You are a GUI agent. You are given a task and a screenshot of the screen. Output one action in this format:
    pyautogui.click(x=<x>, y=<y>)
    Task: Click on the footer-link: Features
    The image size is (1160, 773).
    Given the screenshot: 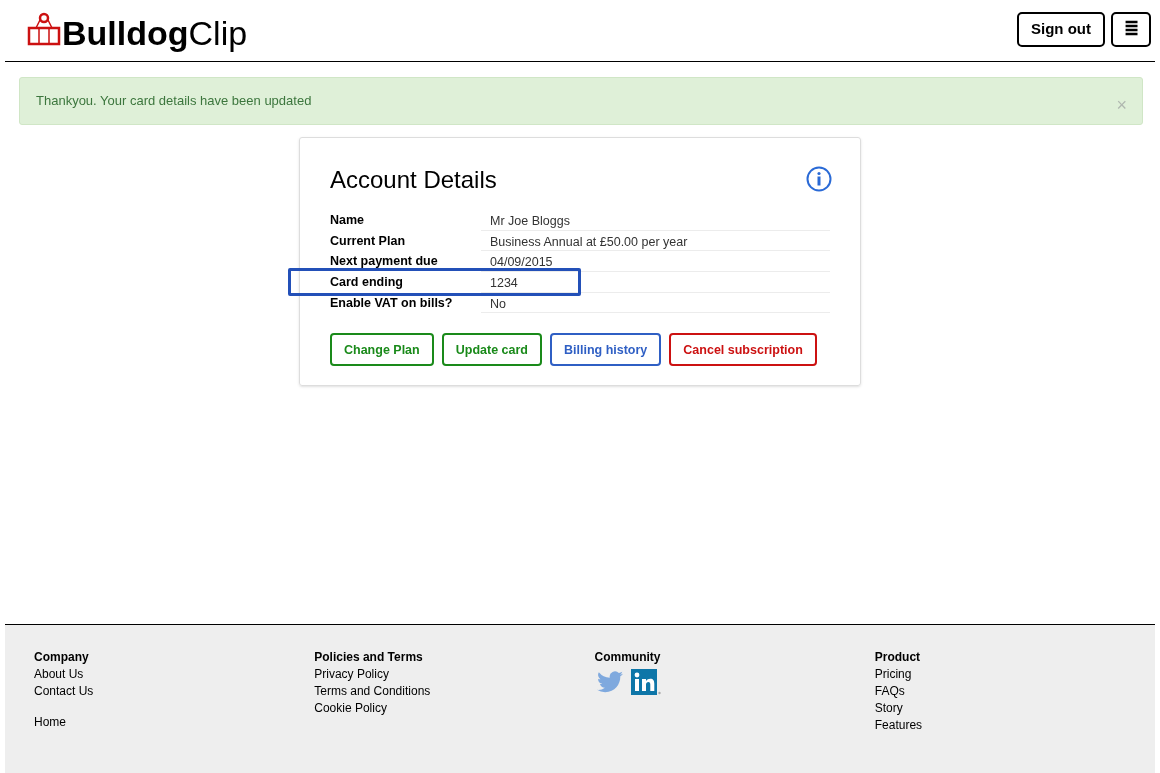 What is the action you would take?
    pyautogui.click(x=898, y=725)
    